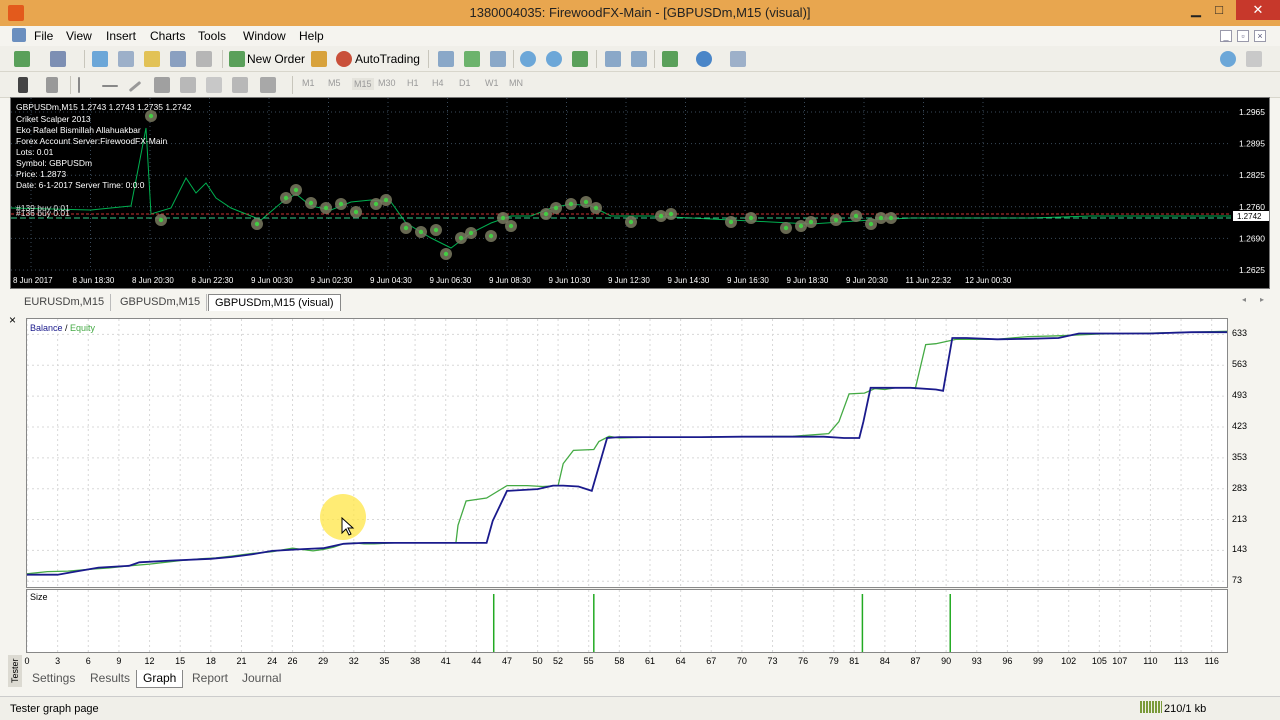 The height and width of the screenshot is (720, 1280). I want to click on ea-author: Eko Rafael Bismillah Allahuakbar, so click(78, 130).